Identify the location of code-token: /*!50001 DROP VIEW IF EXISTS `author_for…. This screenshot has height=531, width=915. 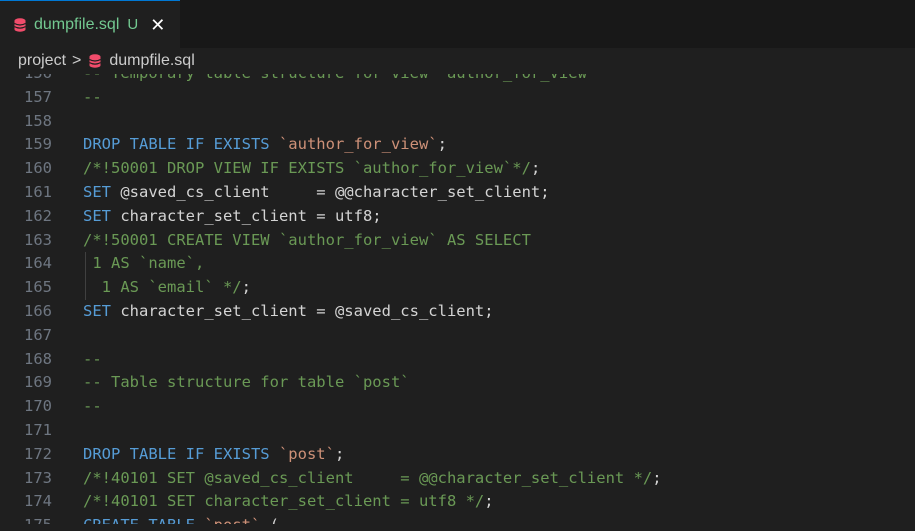
(307, 168).